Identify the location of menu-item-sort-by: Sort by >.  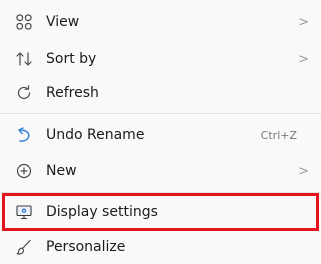
(160, 59).